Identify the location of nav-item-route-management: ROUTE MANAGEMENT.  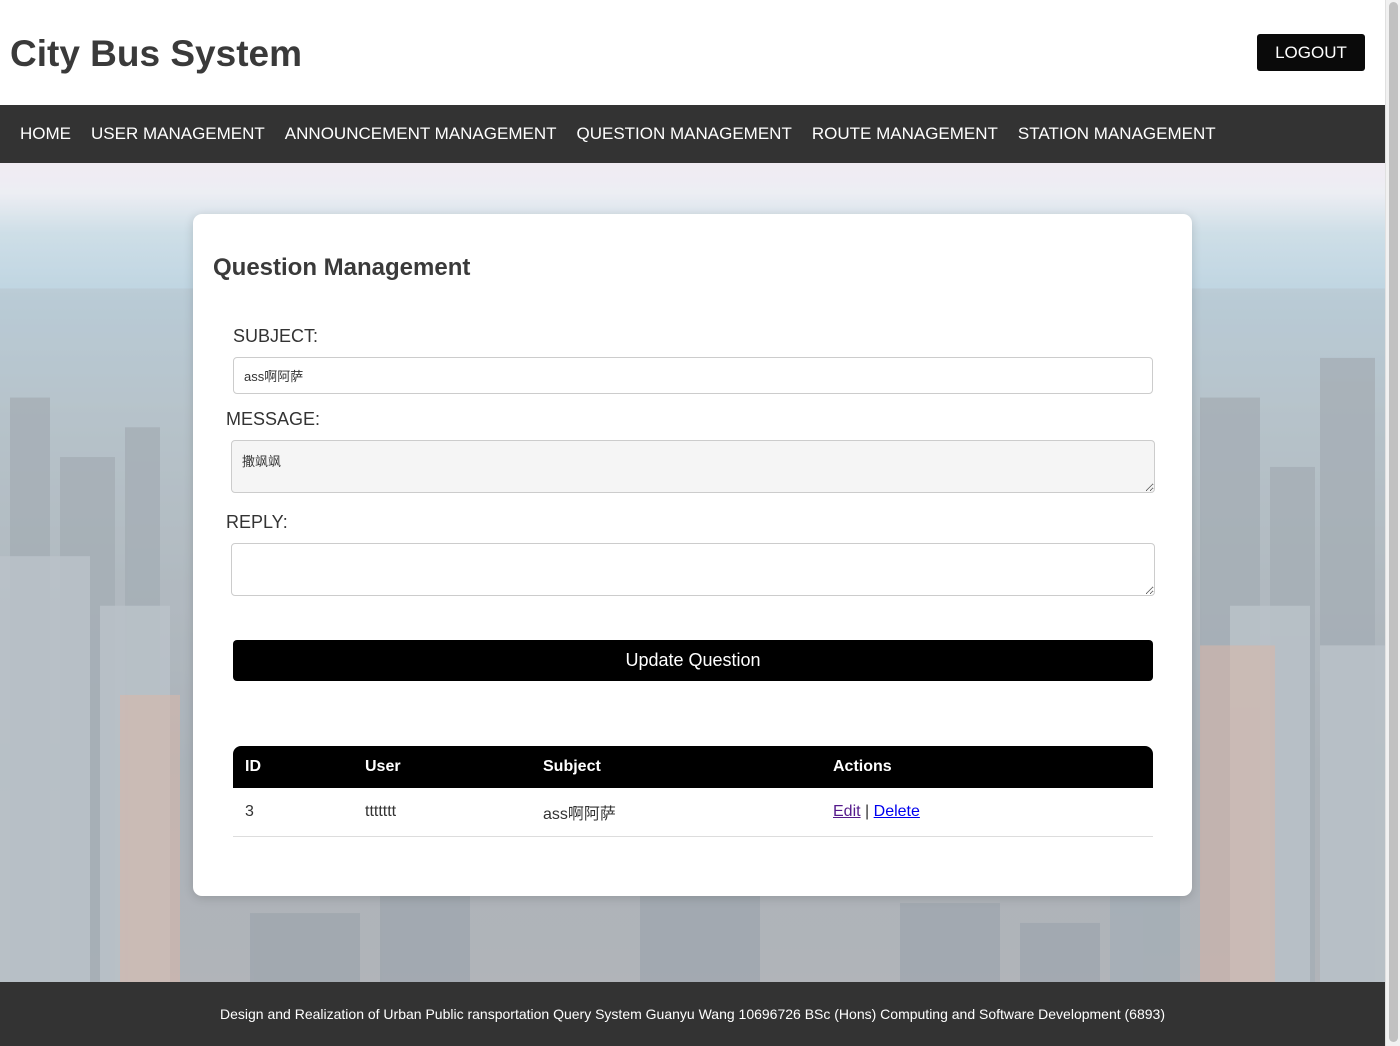
(905, 134).